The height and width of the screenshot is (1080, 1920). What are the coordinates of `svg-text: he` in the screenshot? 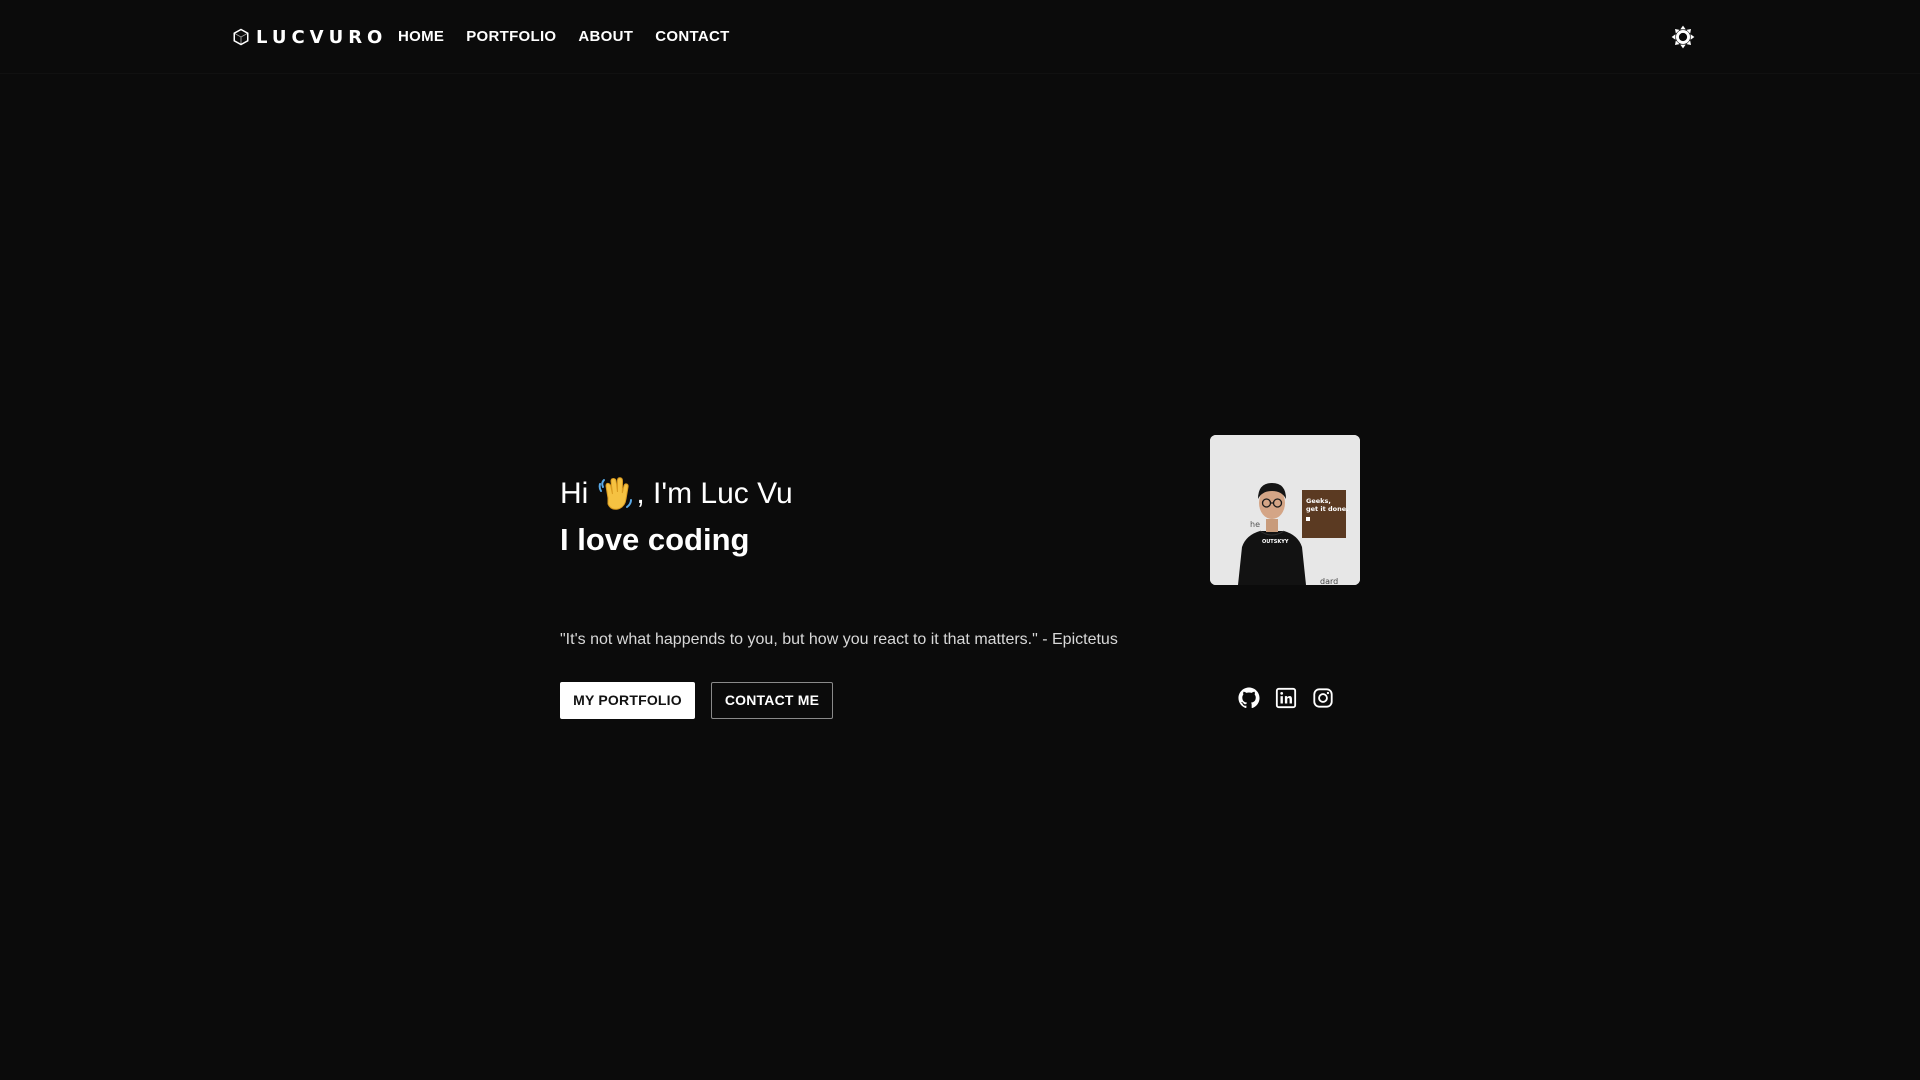 It's located at (1255, 524).